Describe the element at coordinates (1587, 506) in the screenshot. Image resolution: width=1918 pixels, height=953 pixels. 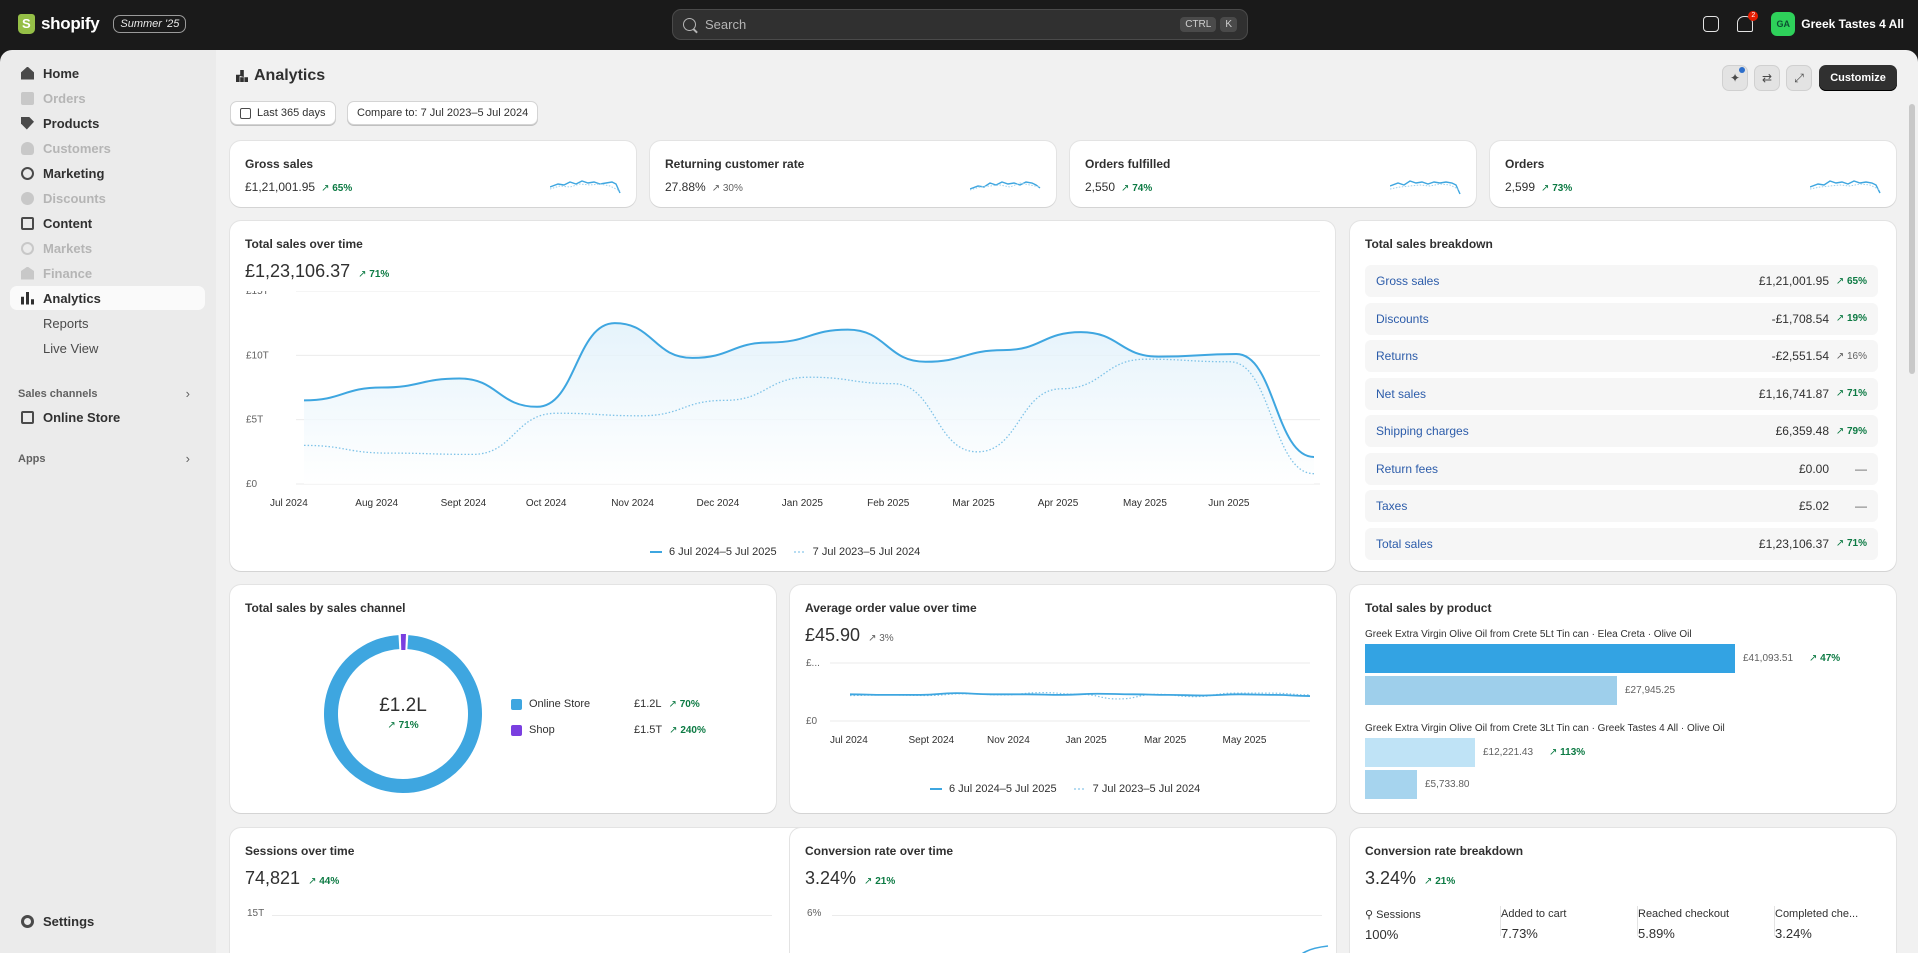
I see `breakdown-label: Taxes` at that location.